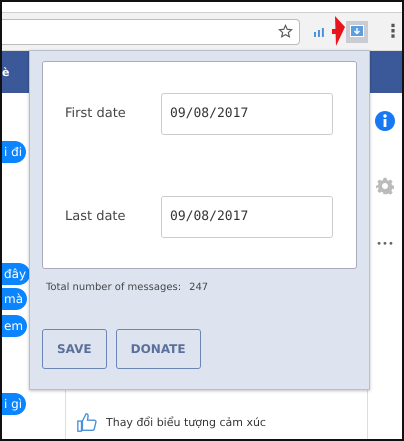  I want to click on more-text: •••, so click(385, 244).